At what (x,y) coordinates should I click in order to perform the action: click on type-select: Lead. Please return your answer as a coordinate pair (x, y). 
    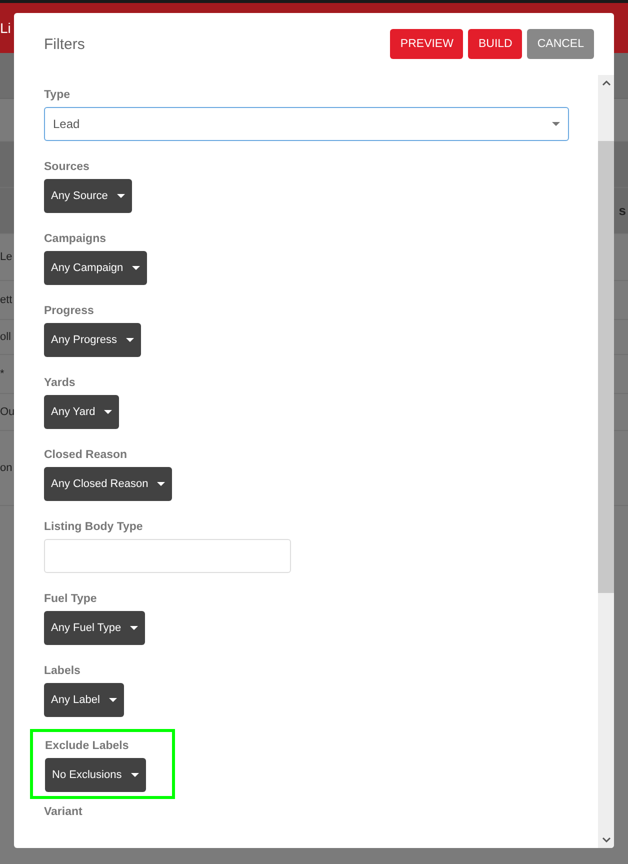
    Looking at the image, I should click on (306, 124).